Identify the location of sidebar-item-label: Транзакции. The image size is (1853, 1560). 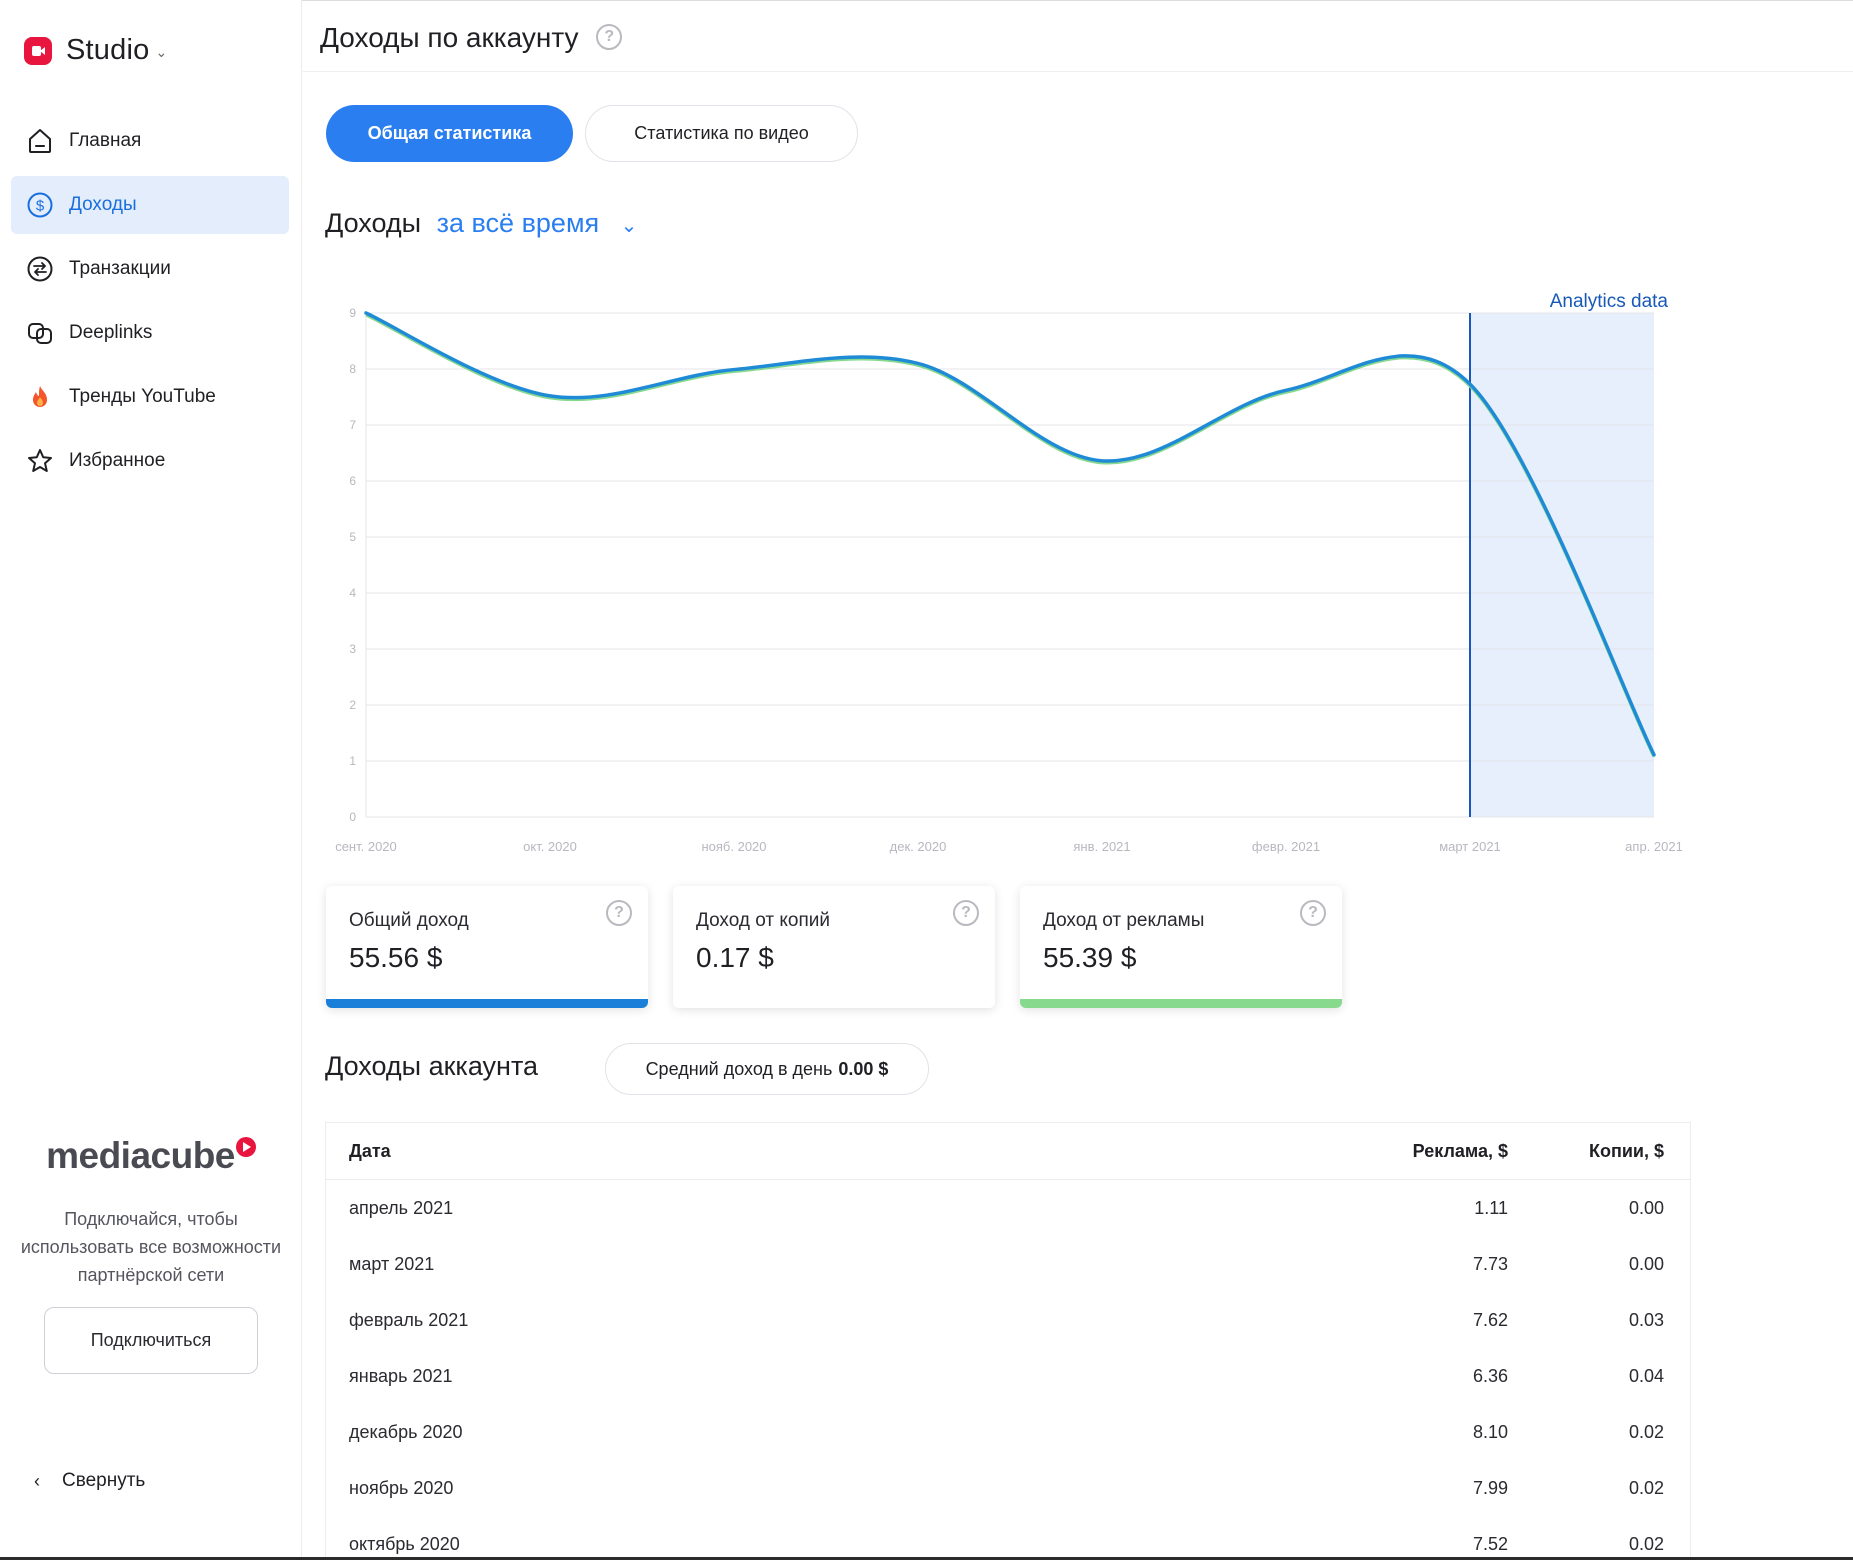
(120, 268).